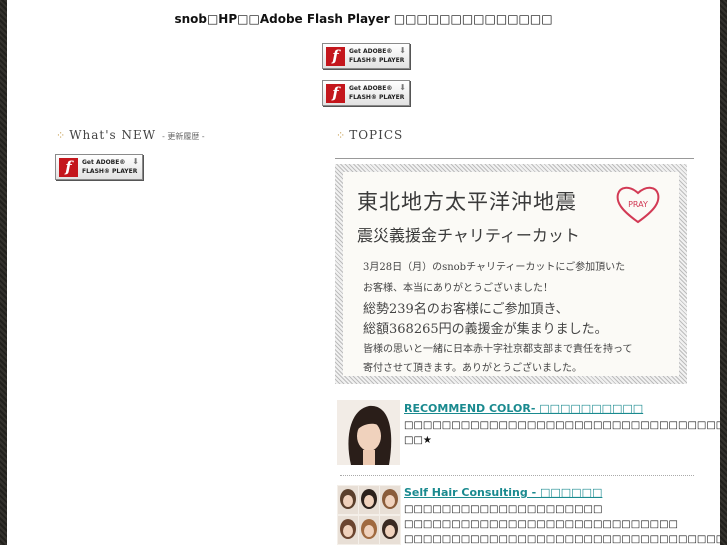 This screenshot has height=545, width=727. Describe the element at coordinates (468, 235) in the screenshot. I see `banner-subtitle: 震災義援金チャリティーカット` at that location.